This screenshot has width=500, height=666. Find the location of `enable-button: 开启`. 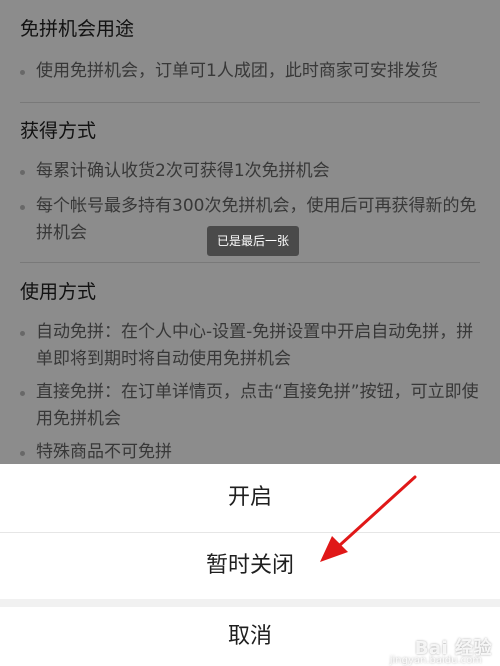

enable-button: 开启 is located at coordinates (250, 498).